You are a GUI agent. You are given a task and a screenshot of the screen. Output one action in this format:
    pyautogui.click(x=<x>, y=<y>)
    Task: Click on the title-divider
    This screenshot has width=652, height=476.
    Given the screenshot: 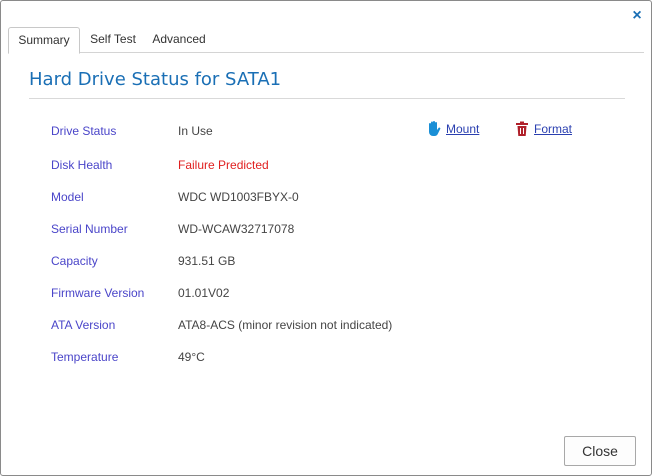 What is the action you would take?
    pyautogui.click(x=327, y=98)
    